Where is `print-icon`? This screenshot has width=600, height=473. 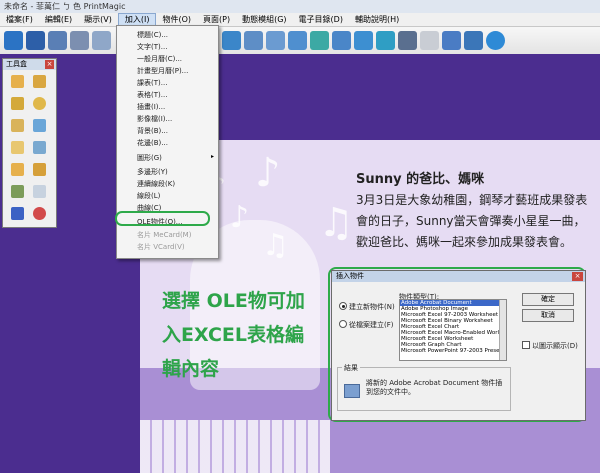
print-icon is located at coordinates (57, 40).